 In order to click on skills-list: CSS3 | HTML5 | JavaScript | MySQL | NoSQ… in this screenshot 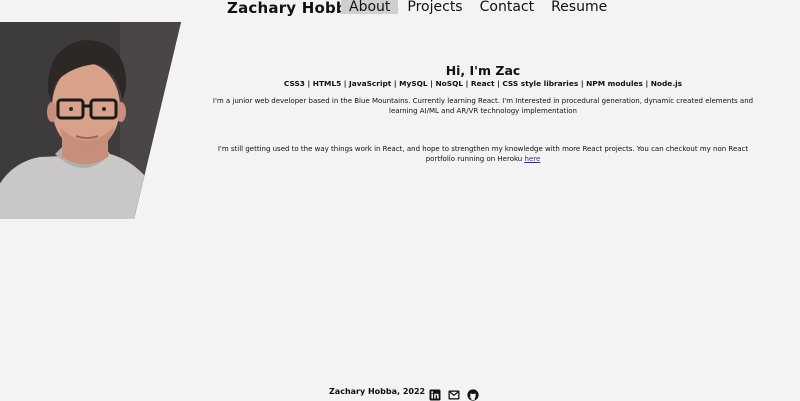, I will do `click(483, 83)`.